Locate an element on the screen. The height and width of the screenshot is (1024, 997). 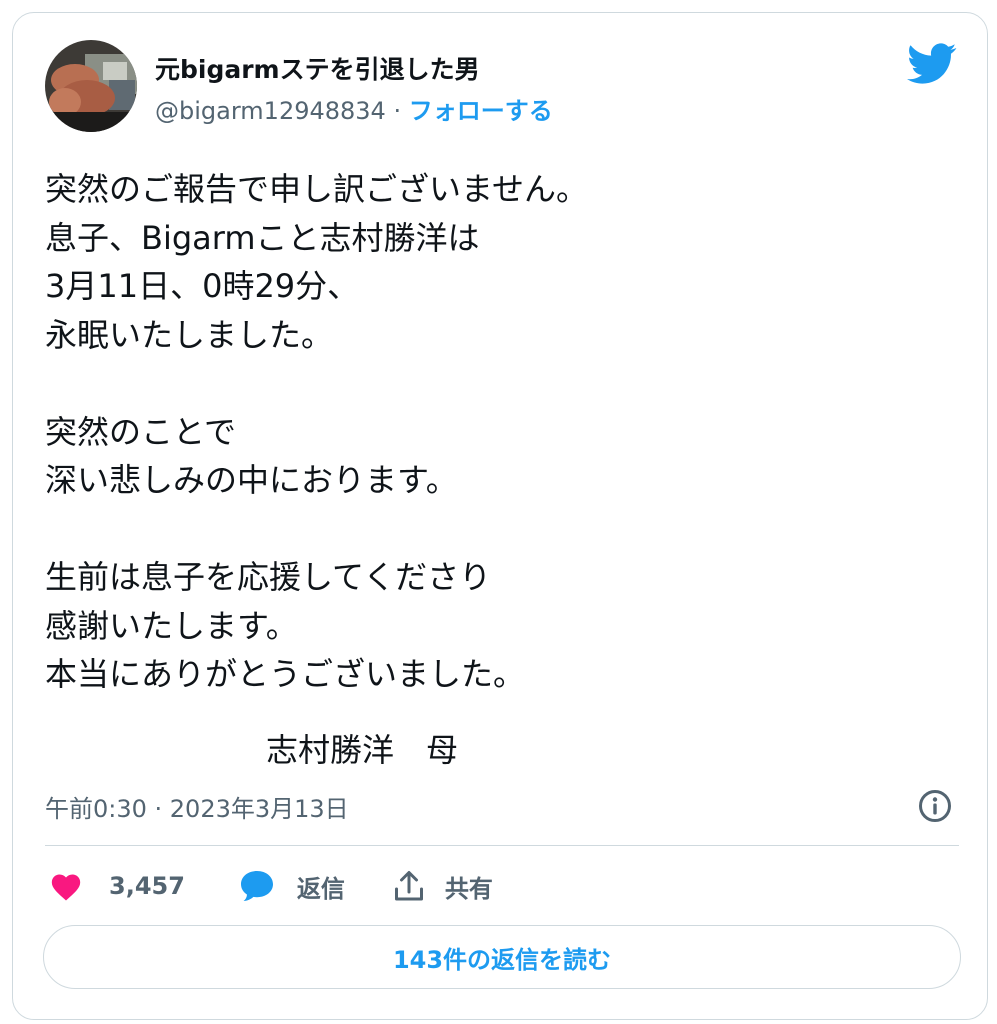
reply-label: 返信 is located at coordinates (320, 888).